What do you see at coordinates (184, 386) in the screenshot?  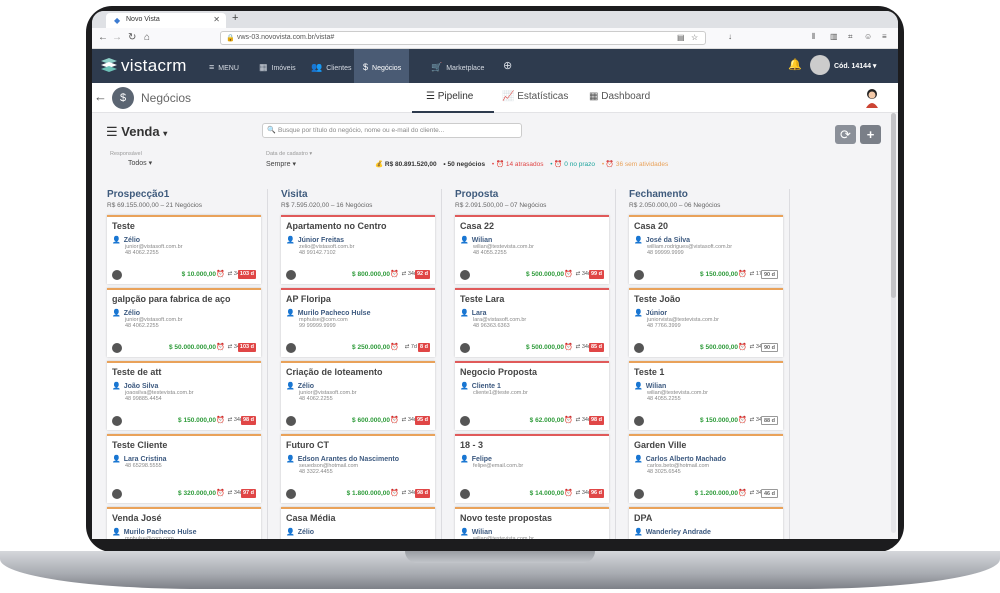 I see `deal-client: 👤 João Silva` at bounding box center [184, 386].